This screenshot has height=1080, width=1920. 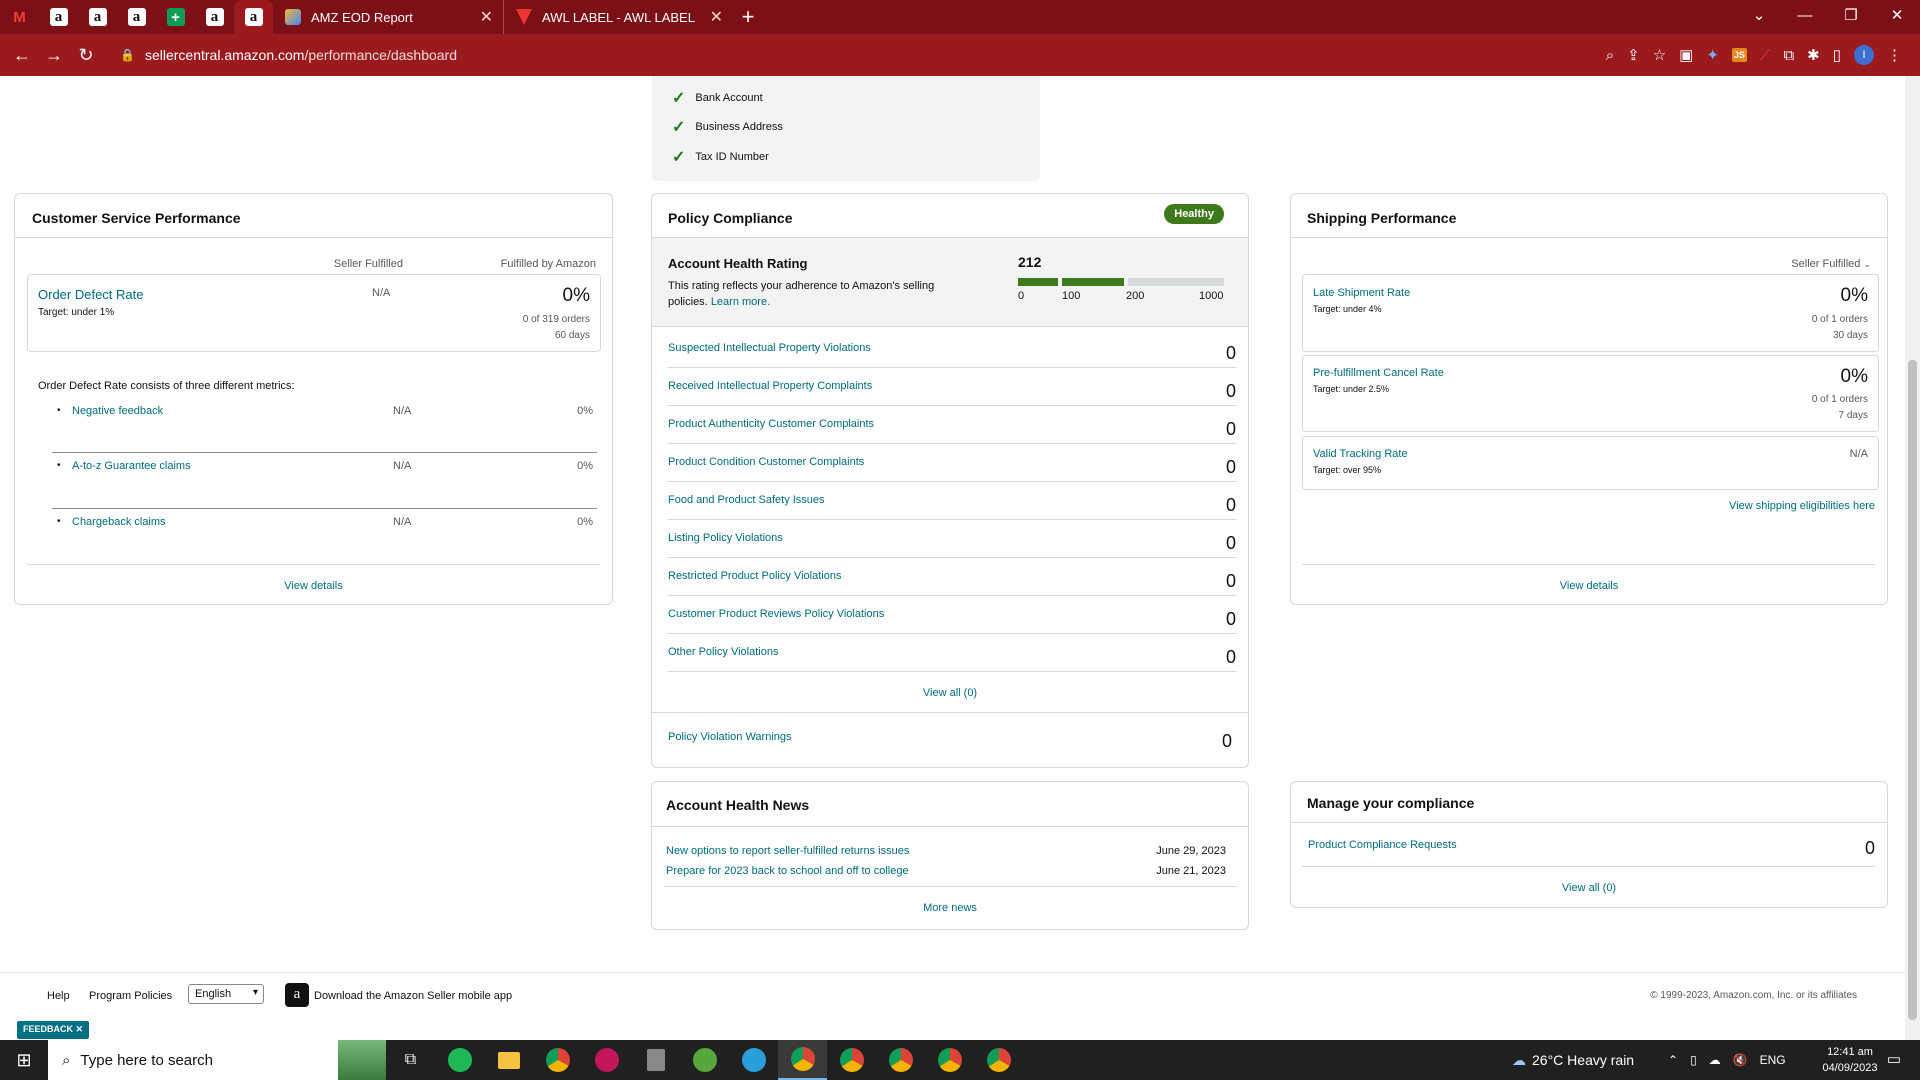 I want to click on search-placeholder: Type here to search, so click(x=146, y=1060).